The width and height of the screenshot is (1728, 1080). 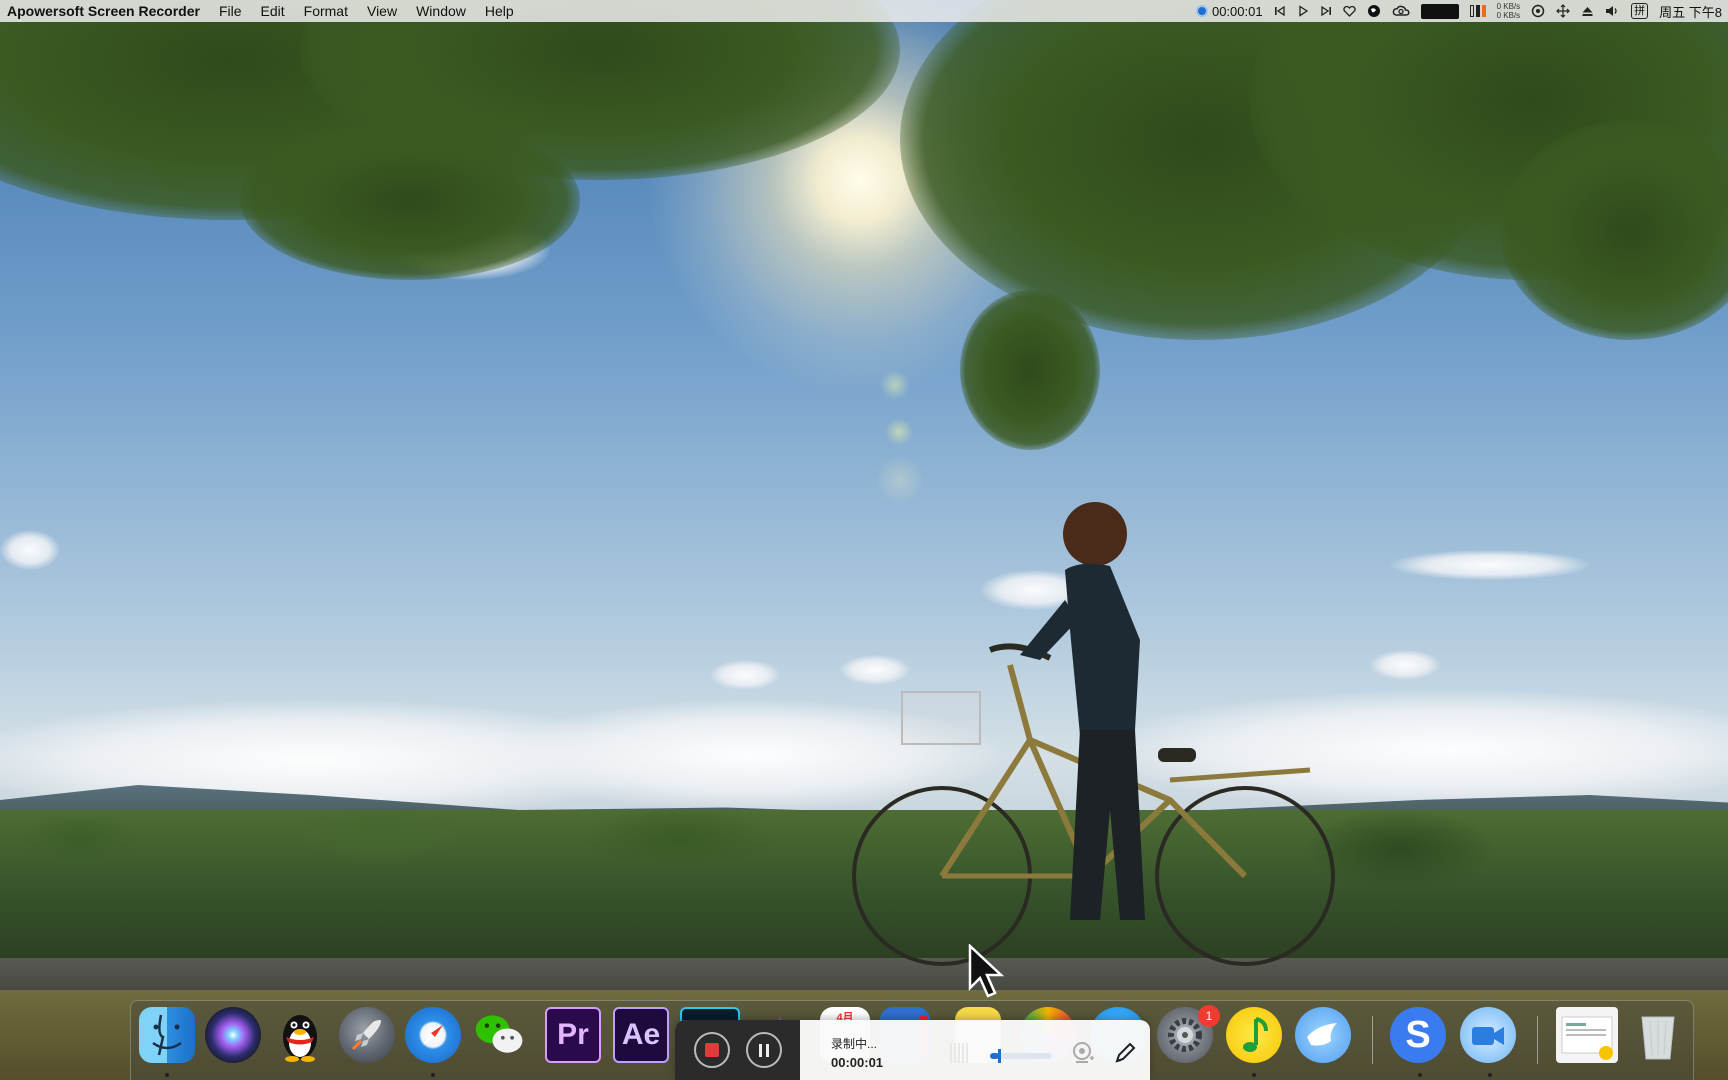 What do you see at coordinates (1690, 11) in the screenshot?
I see `menubar-clock: 周五 下午8` at bounding box center [1690, 11].